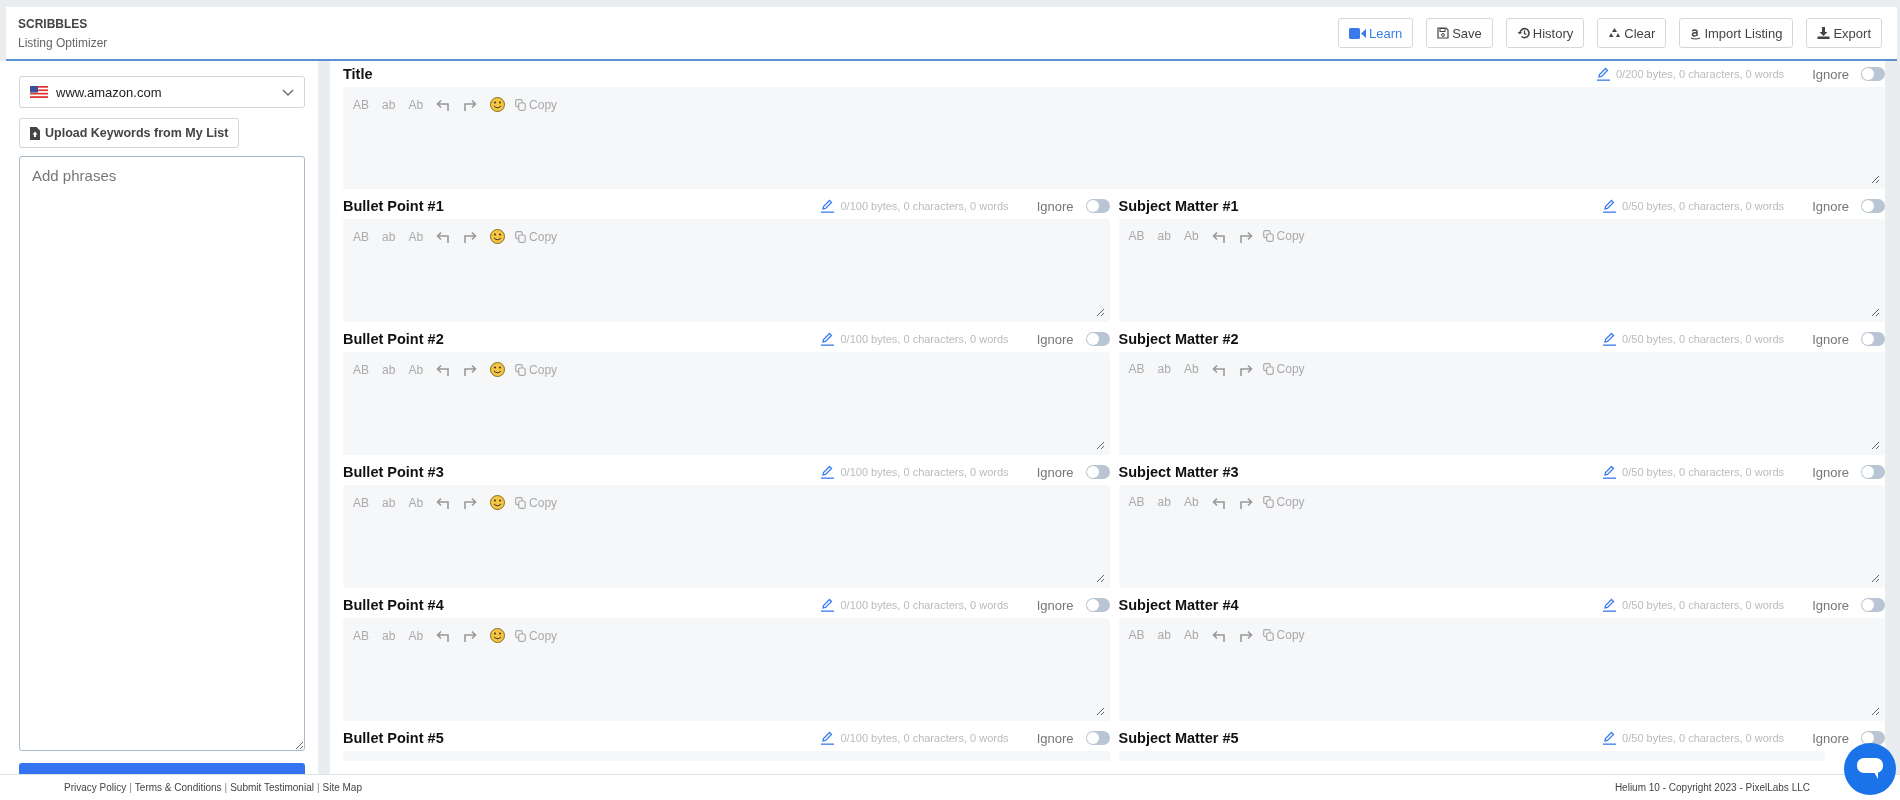 Image resolution: width=1900 pixels, height=800 pixels. I want to click on export-button: Export, so click(1844, 33).